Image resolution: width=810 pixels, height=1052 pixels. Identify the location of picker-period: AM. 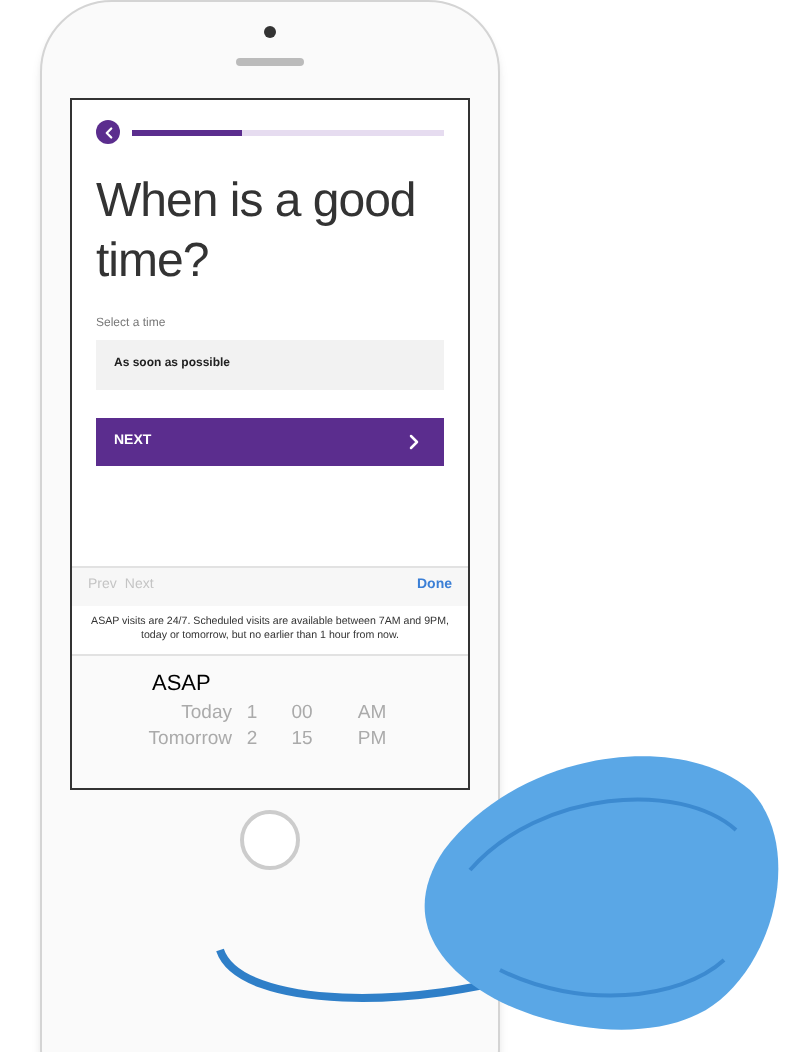
(372, 714).